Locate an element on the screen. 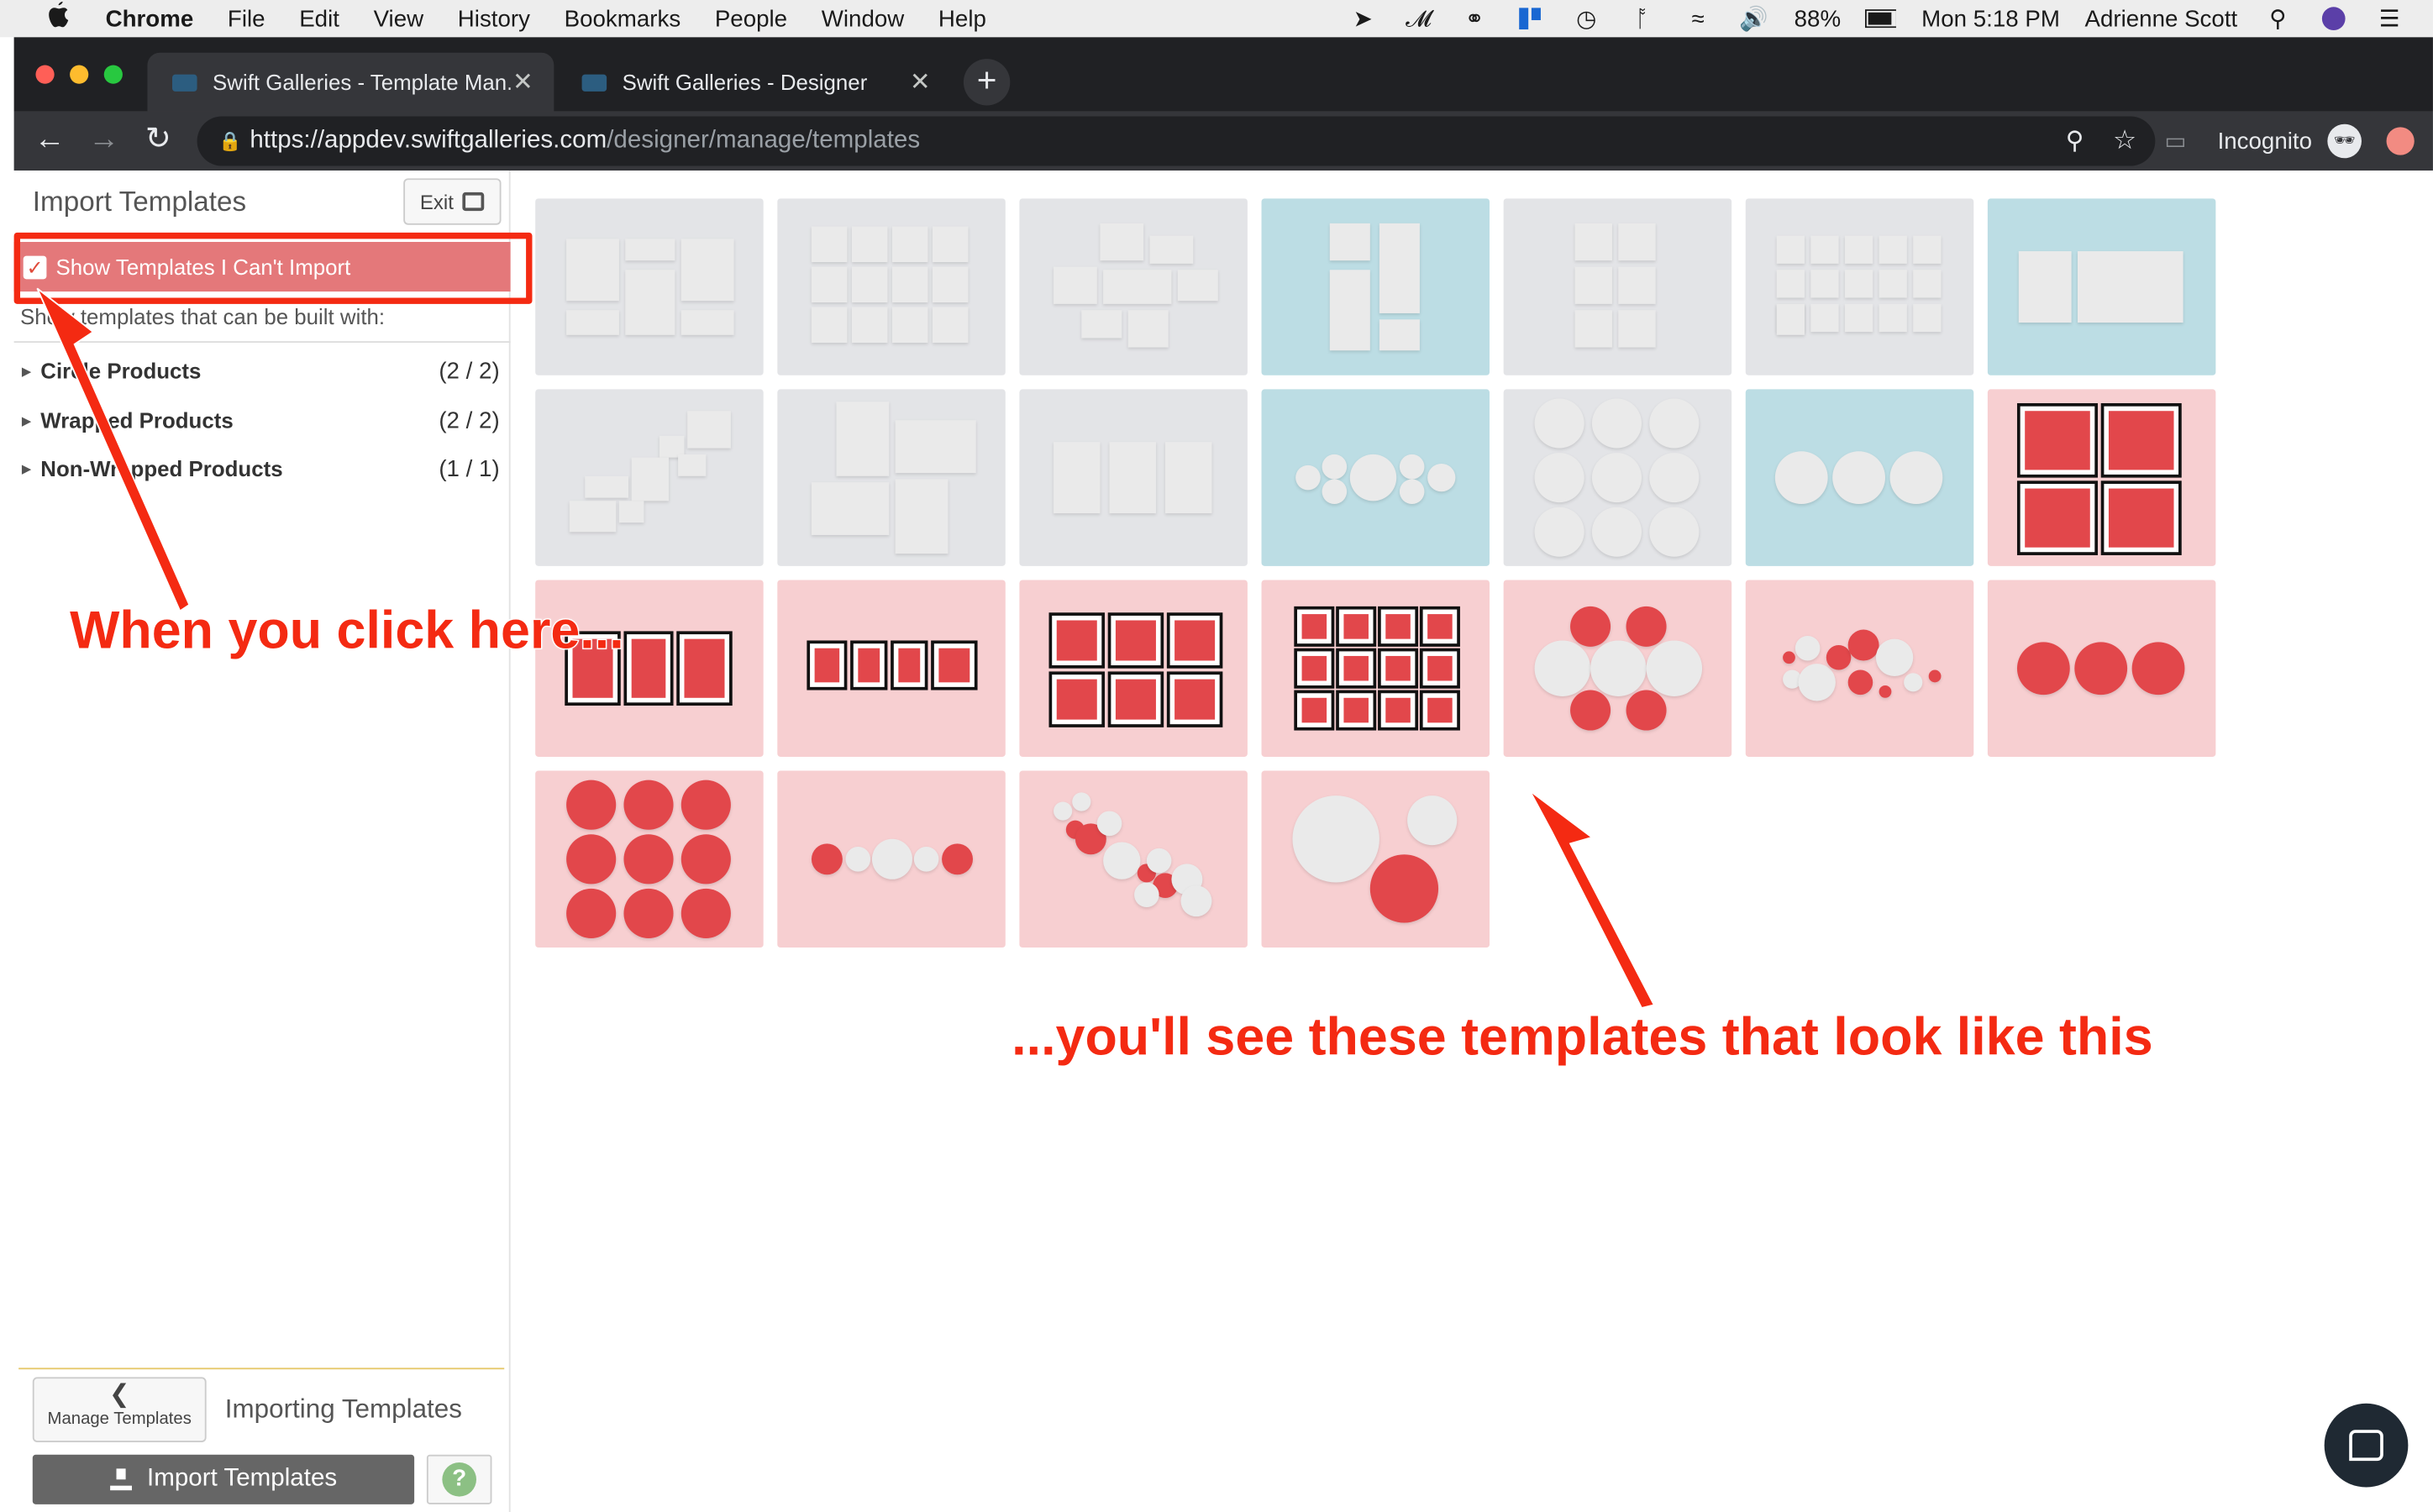  import-templates-button: Import Templates is located at coordinates (223, 1479).